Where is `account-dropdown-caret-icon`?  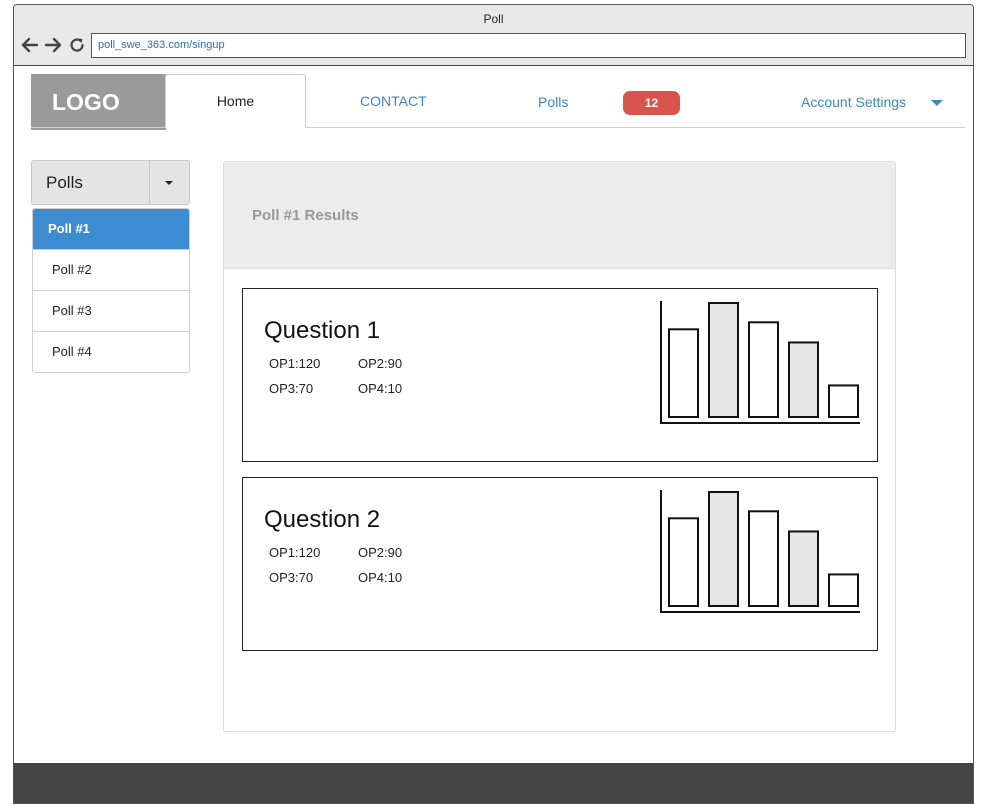 account-dropdown-caret-icon is located at coordinates (937, 103).